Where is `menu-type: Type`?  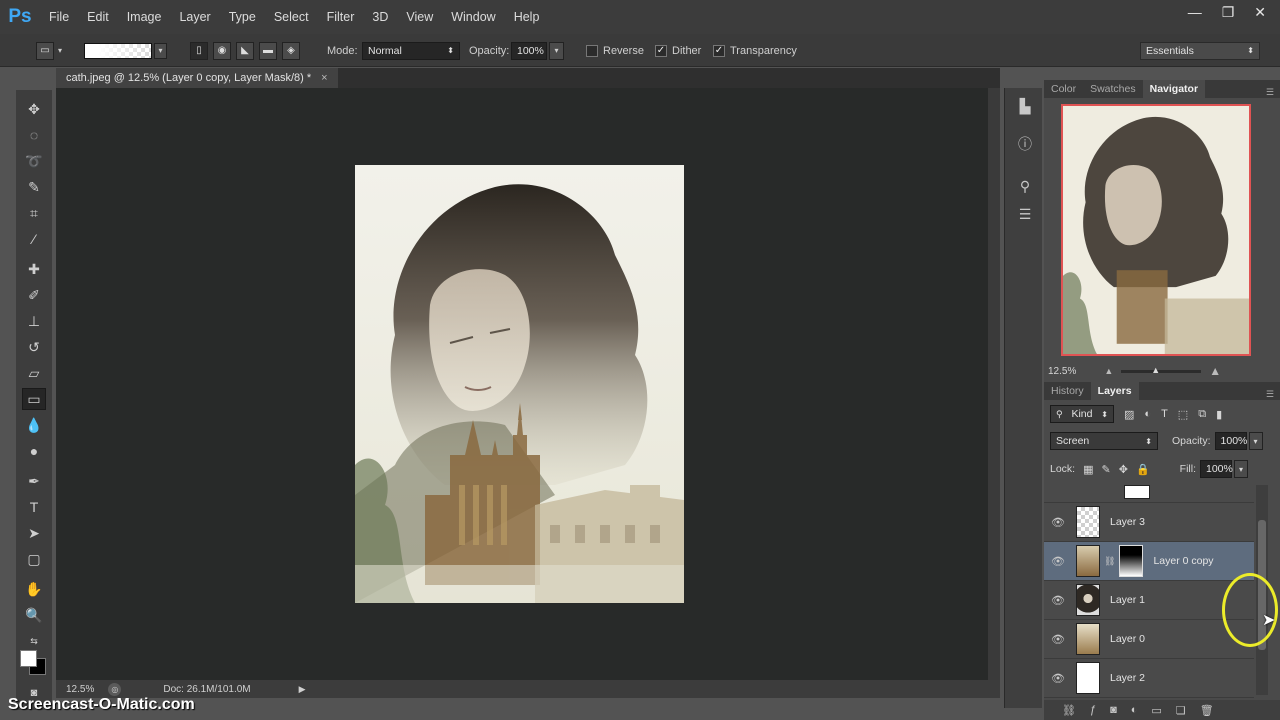 menu-type: Type is located at coordinates (242, 17).